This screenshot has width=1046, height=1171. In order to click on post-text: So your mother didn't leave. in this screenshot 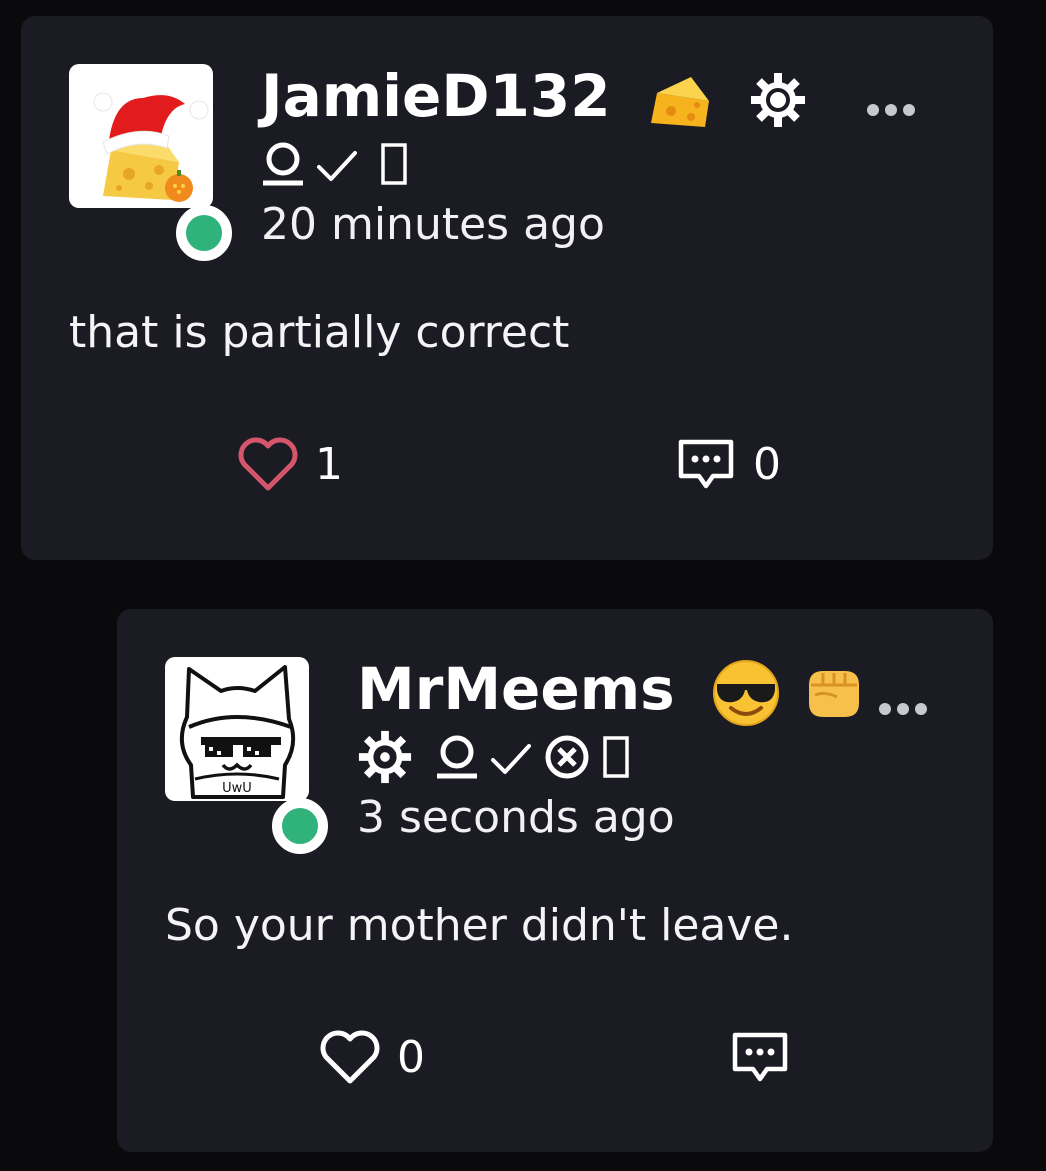, I will do `click(479, 925)`.